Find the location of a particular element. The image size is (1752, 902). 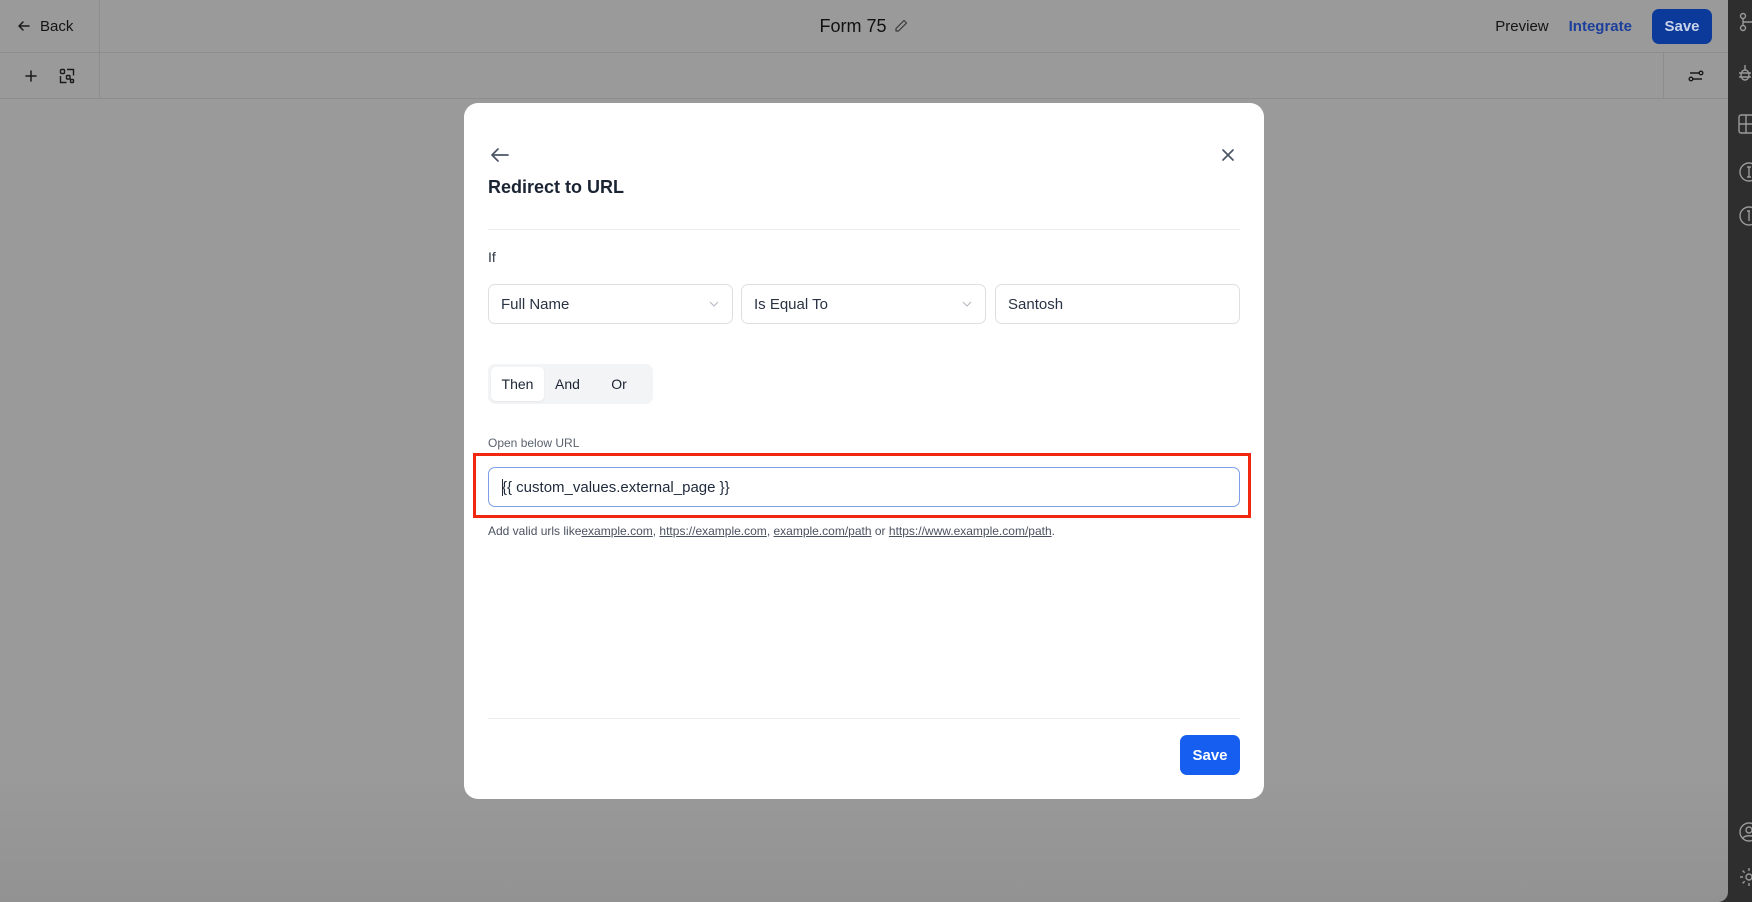

back-button: Back is located at coordinates (50, 26).